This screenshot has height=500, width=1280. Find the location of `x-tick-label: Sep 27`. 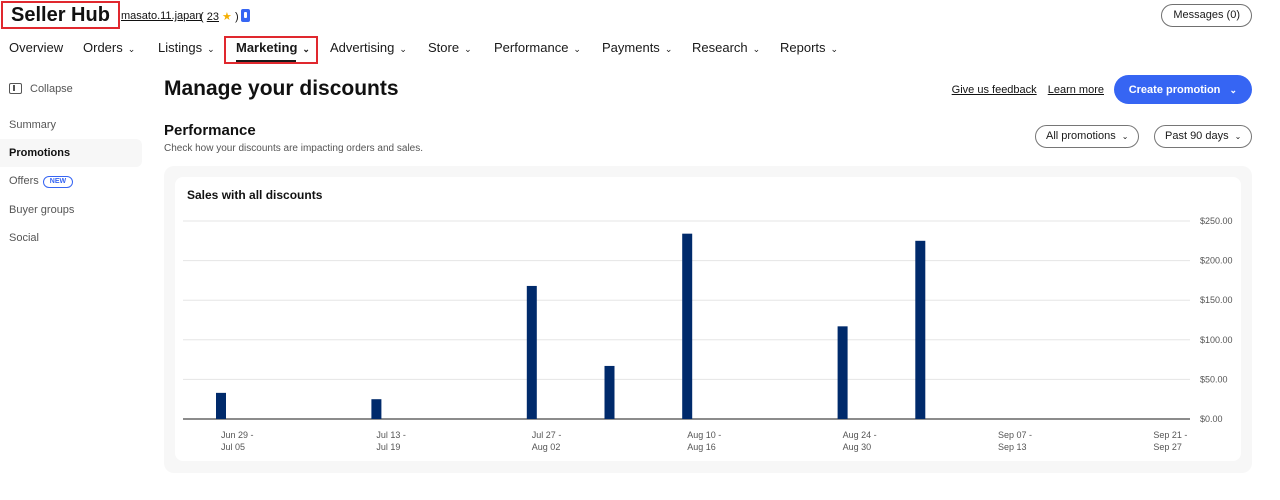

x-tick-label: Sep 27 is located at coordinates (1167, 447).